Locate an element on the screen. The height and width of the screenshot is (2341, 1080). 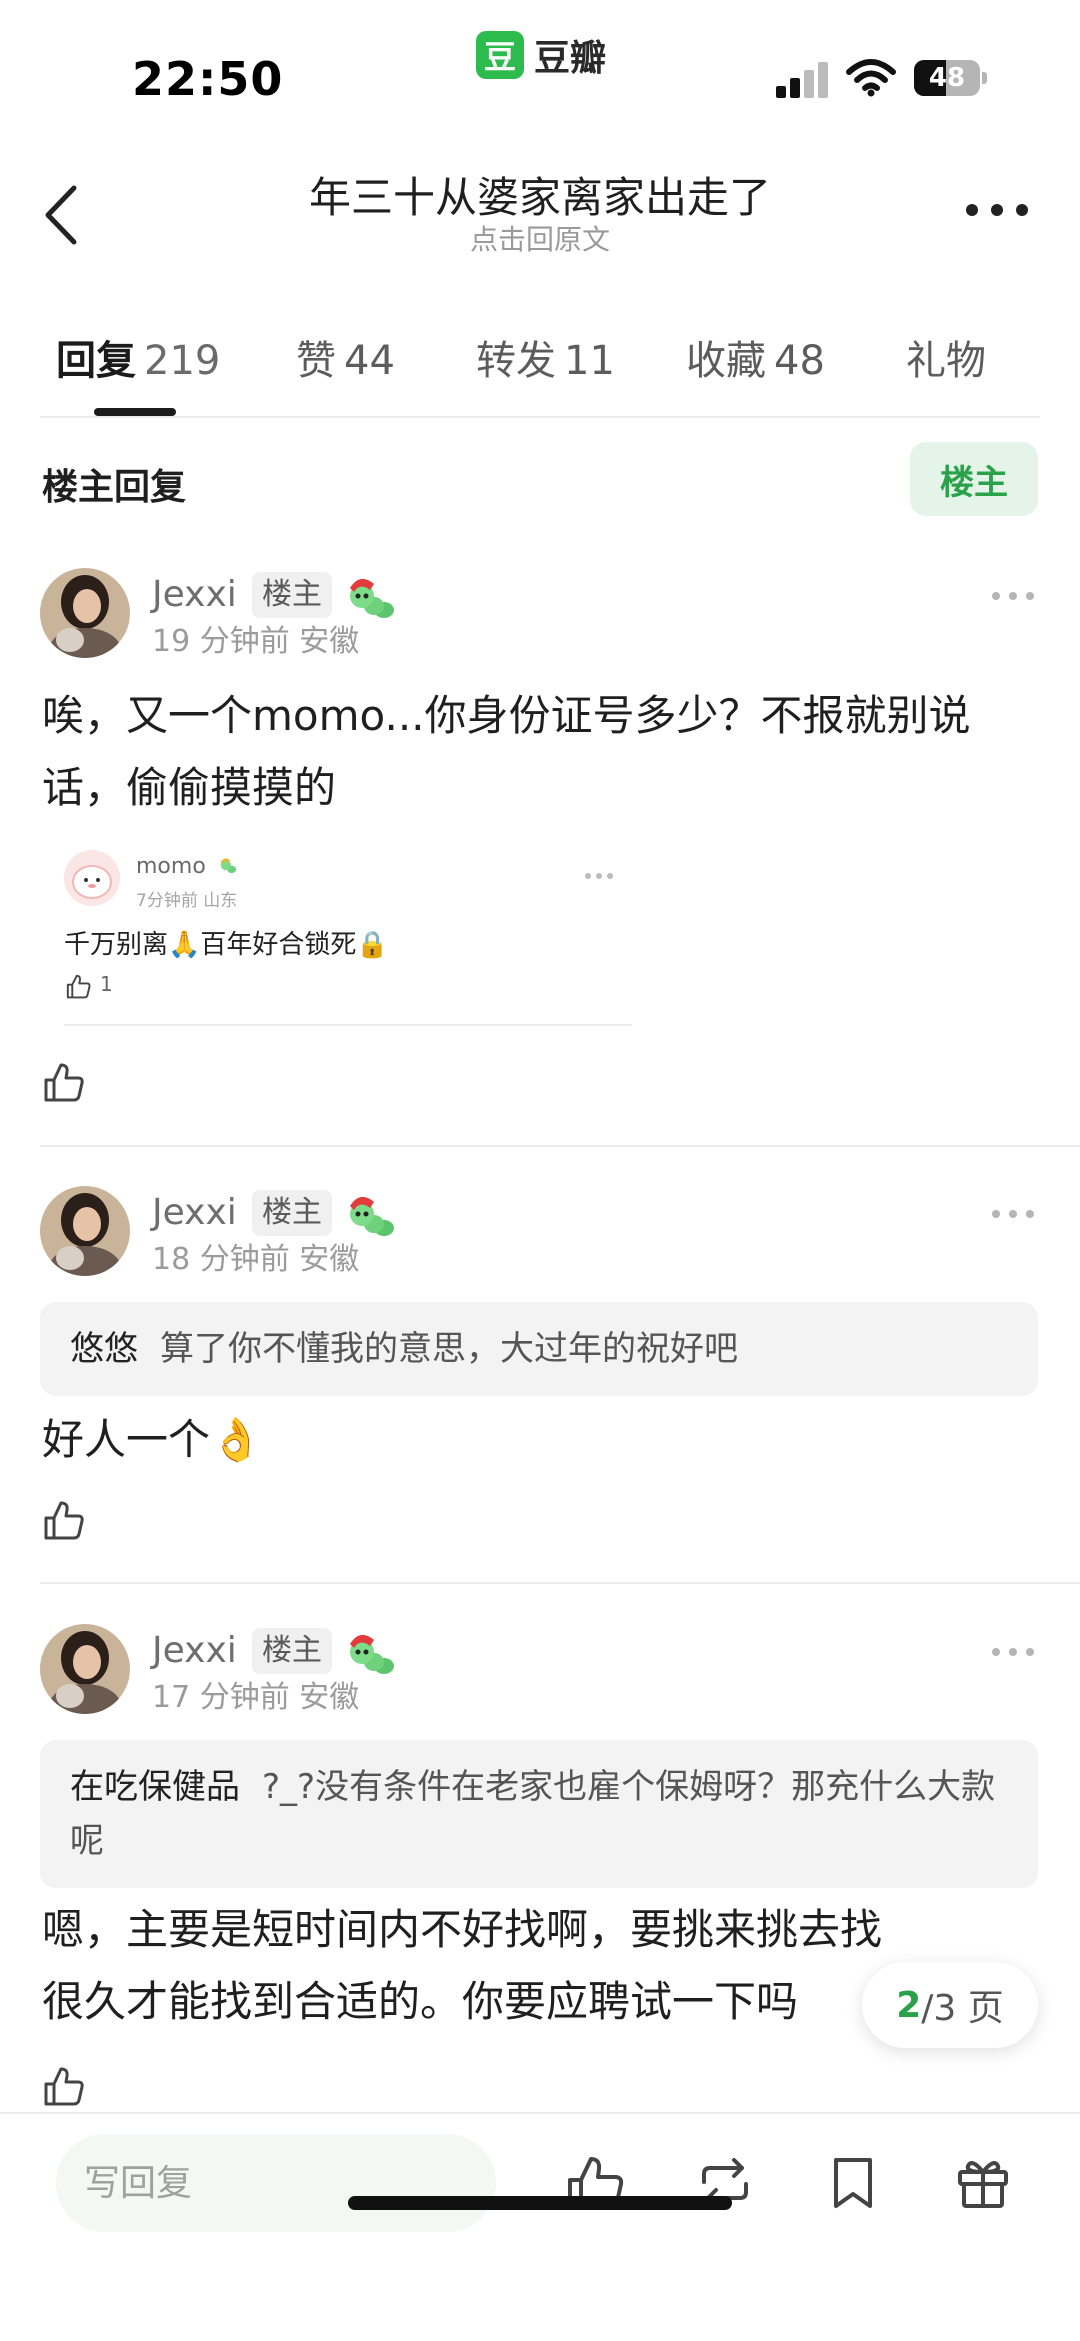
tab-count: 11 is located at coordinates (589, 361).